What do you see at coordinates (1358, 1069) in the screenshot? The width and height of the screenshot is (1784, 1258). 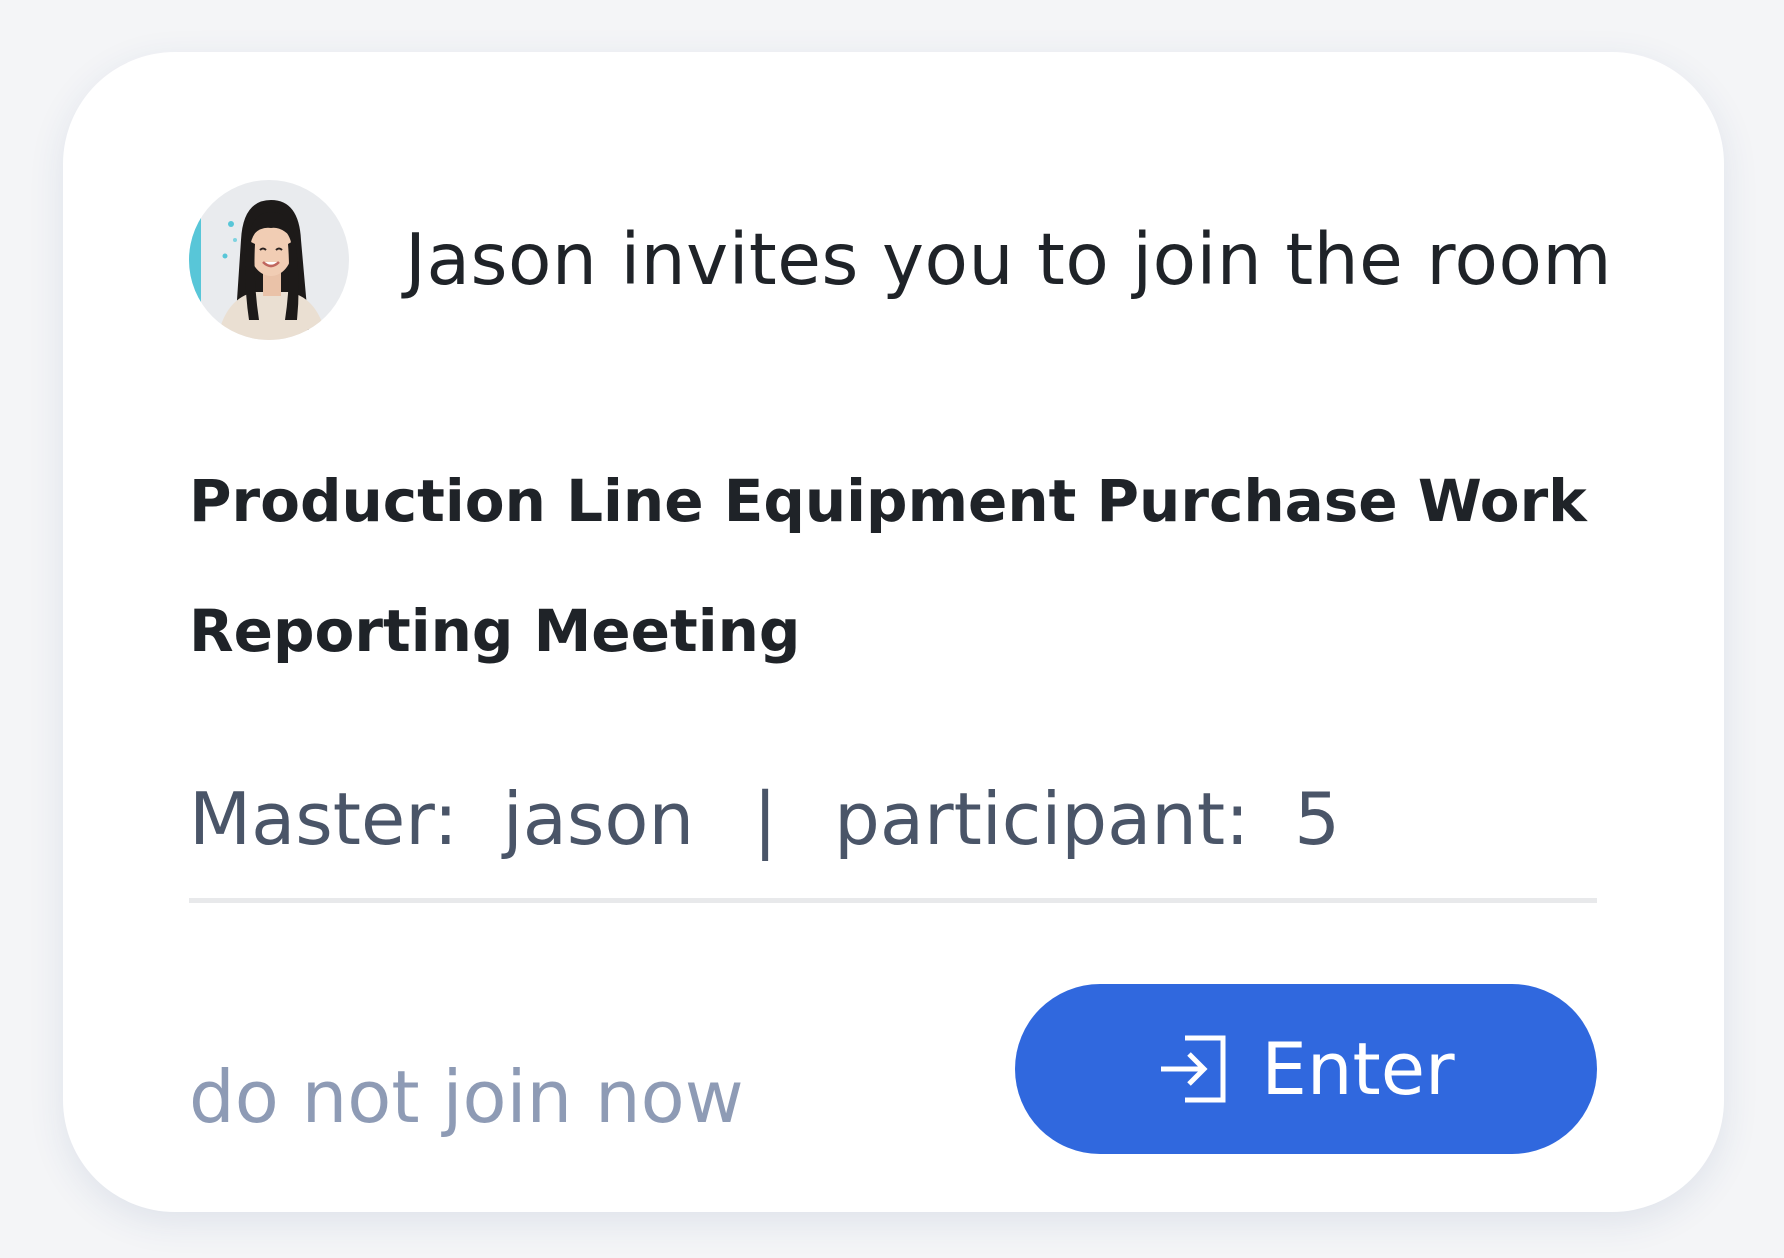 I see `enter-button-label: Enter` at bounding box center [1358, 1069].